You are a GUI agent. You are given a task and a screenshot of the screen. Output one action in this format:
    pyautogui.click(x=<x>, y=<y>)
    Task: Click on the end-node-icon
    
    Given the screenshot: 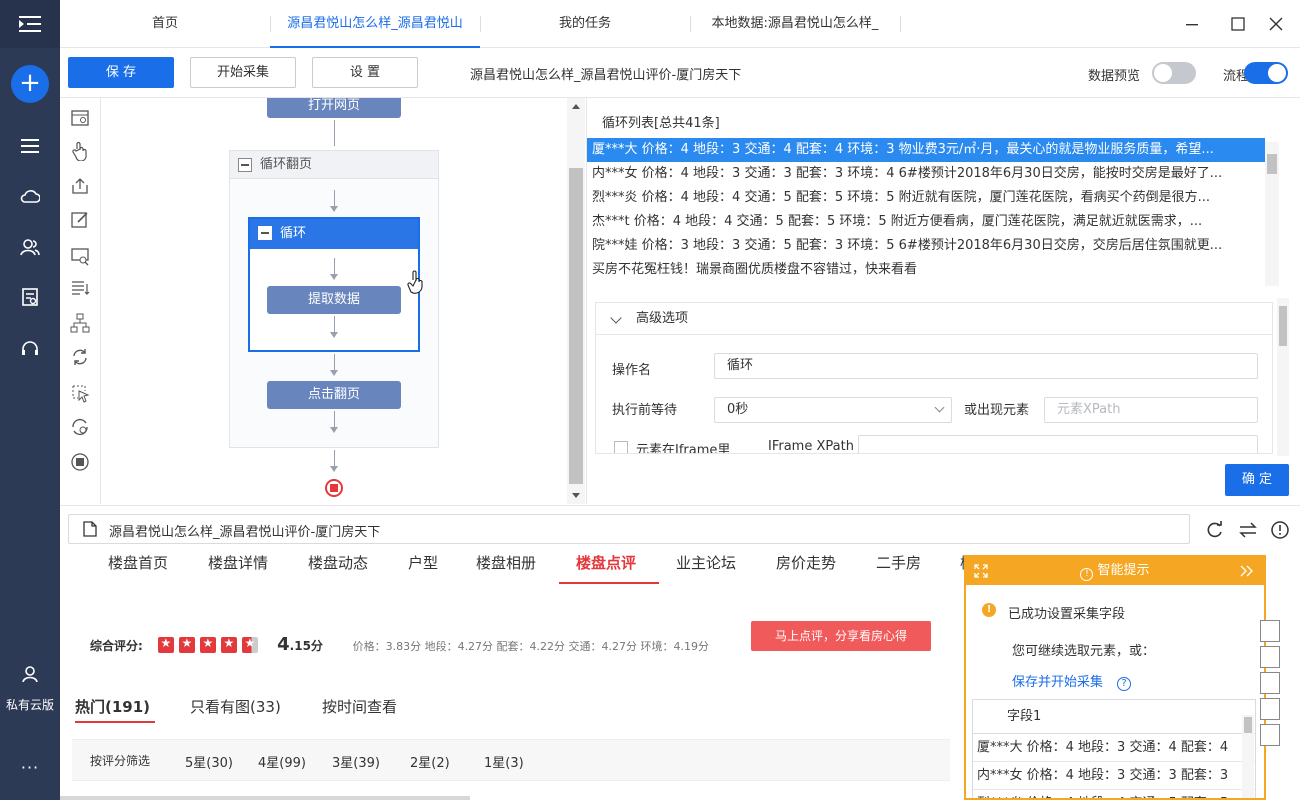 What is the action you would take?
    pyautogui.click(x=334, y=488)
    